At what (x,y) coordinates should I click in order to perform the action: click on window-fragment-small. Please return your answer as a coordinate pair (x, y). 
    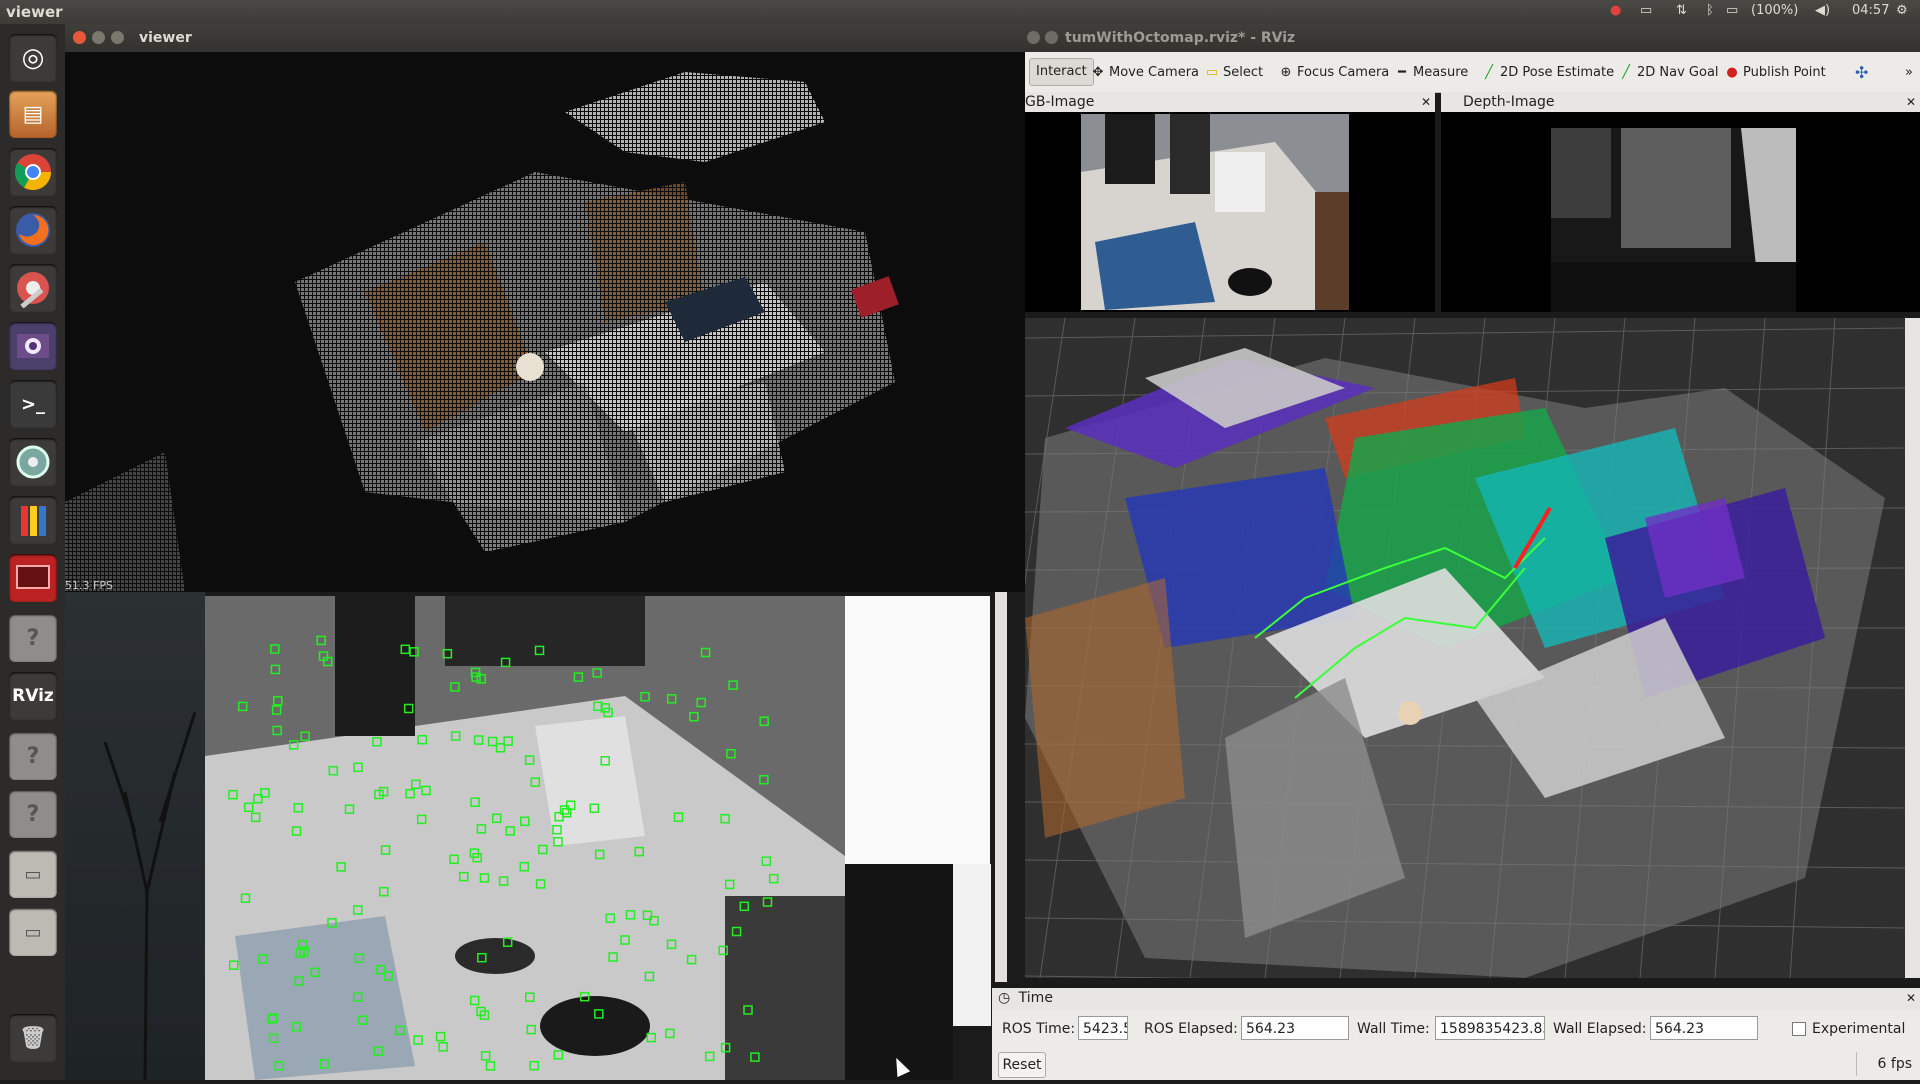
    Looking at the image, I should click on (972, 945).